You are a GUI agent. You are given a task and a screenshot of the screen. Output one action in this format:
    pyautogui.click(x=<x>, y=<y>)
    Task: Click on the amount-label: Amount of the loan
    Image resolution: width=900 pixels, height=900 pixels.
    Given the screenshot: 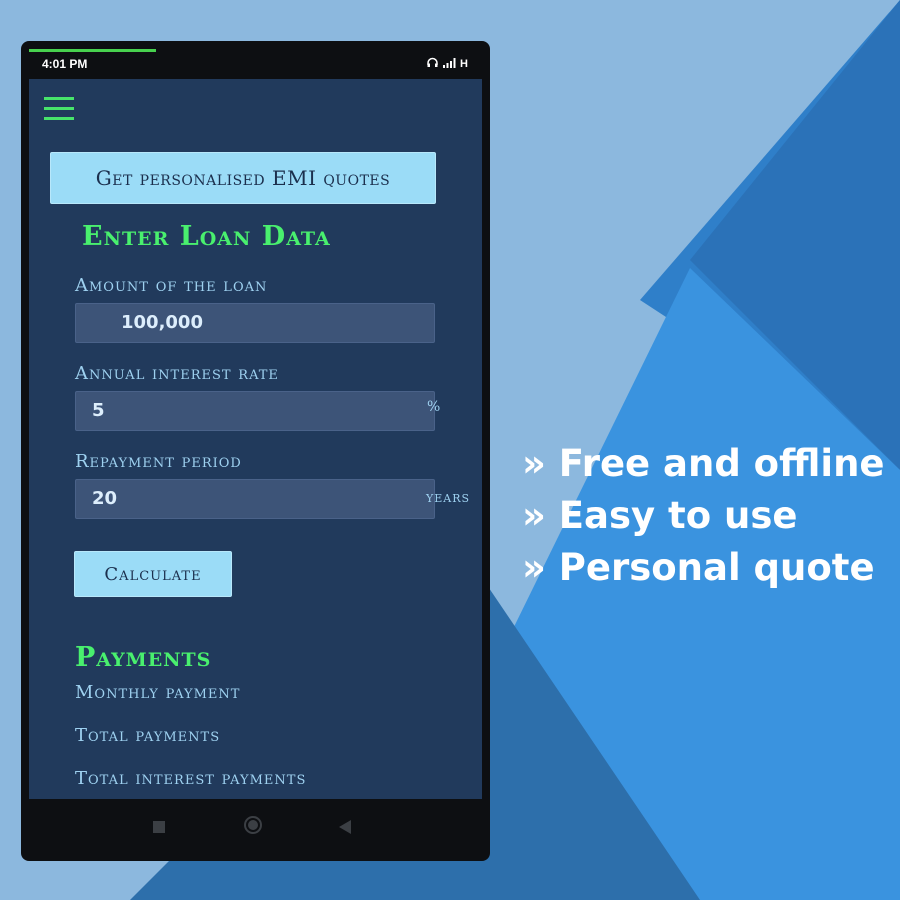 What is the action you would take?
    pyautogui.click(x=171, y=285)
    